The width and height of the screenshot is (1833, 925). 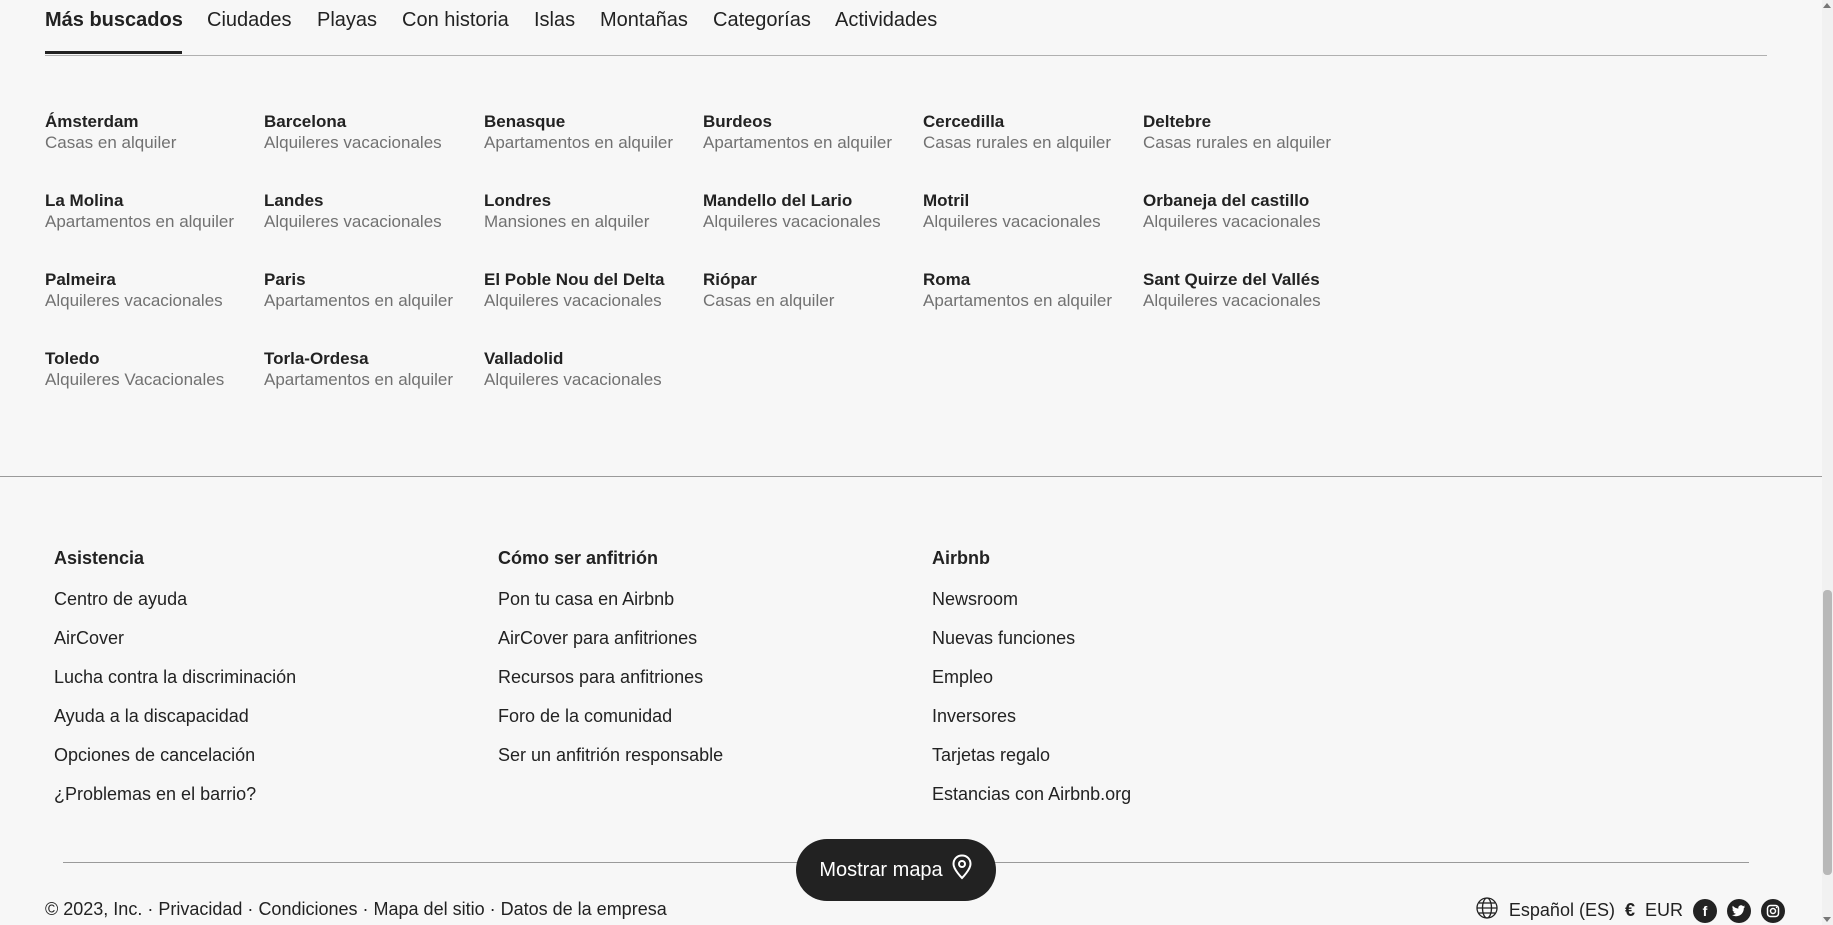 I want to click on destination-city: Ámsterdam, so click(x=92, y=121).